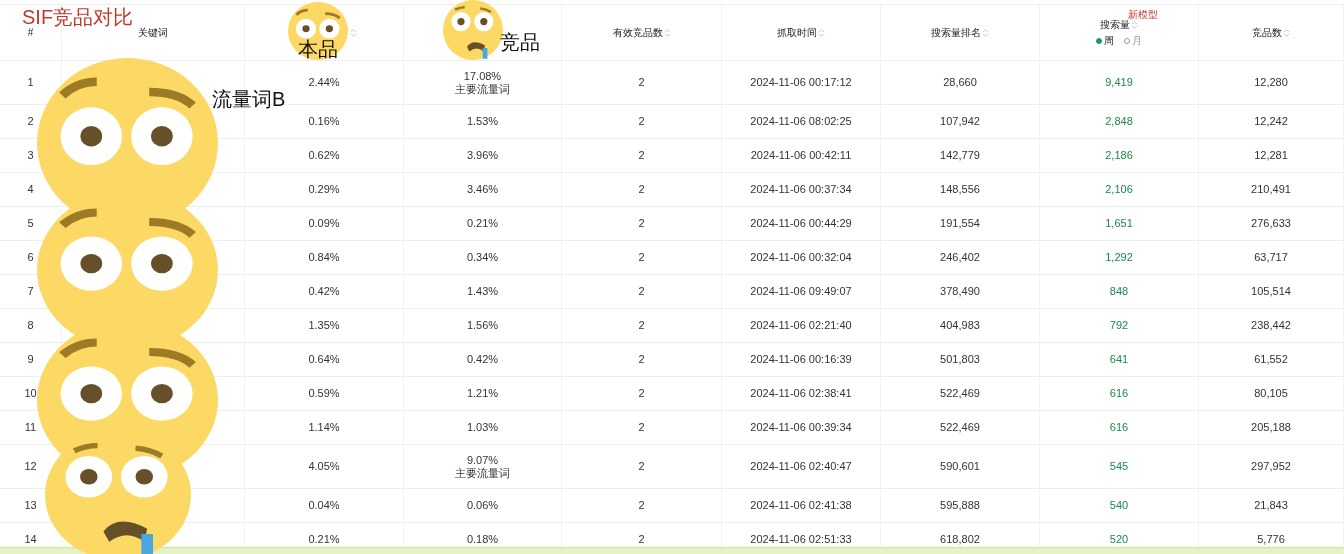  What do you see at coordinates (1271, 325) in the screenshot?
I see `table-cell: 238,442` at bounding box center [1271, 325].